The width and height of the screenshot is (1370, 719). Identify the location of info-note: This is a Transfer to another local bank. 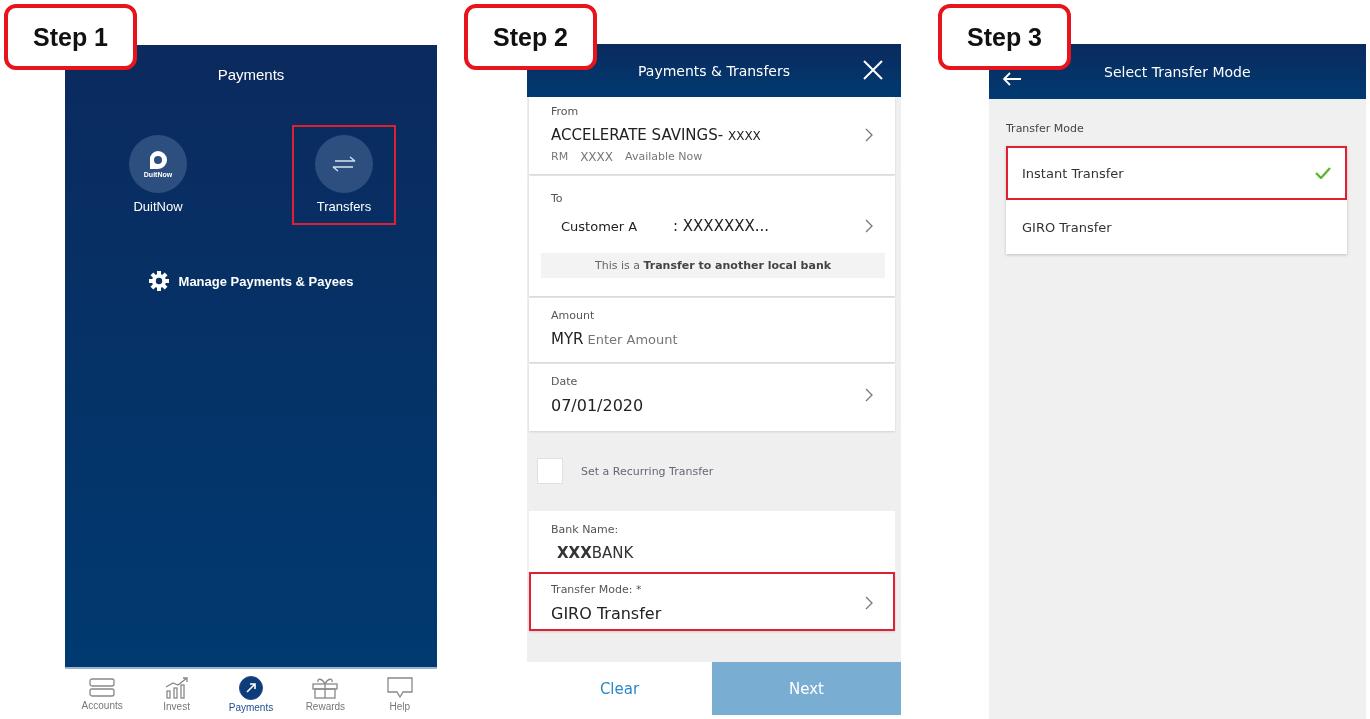
(713, 265).